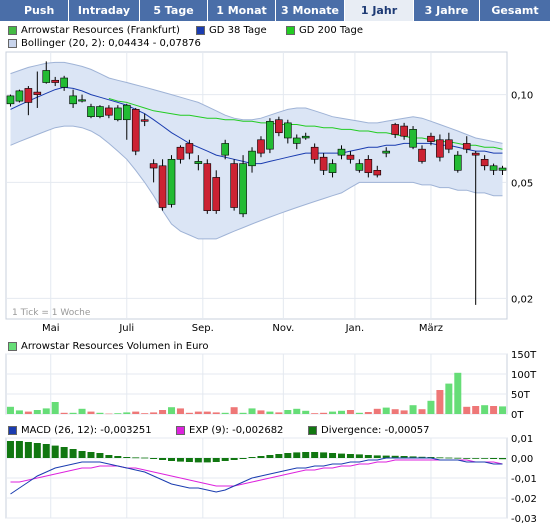  Describe the element at coordinates (522, 96) in the screenshot. I see `price-ytick-label: 0,10` at that location.